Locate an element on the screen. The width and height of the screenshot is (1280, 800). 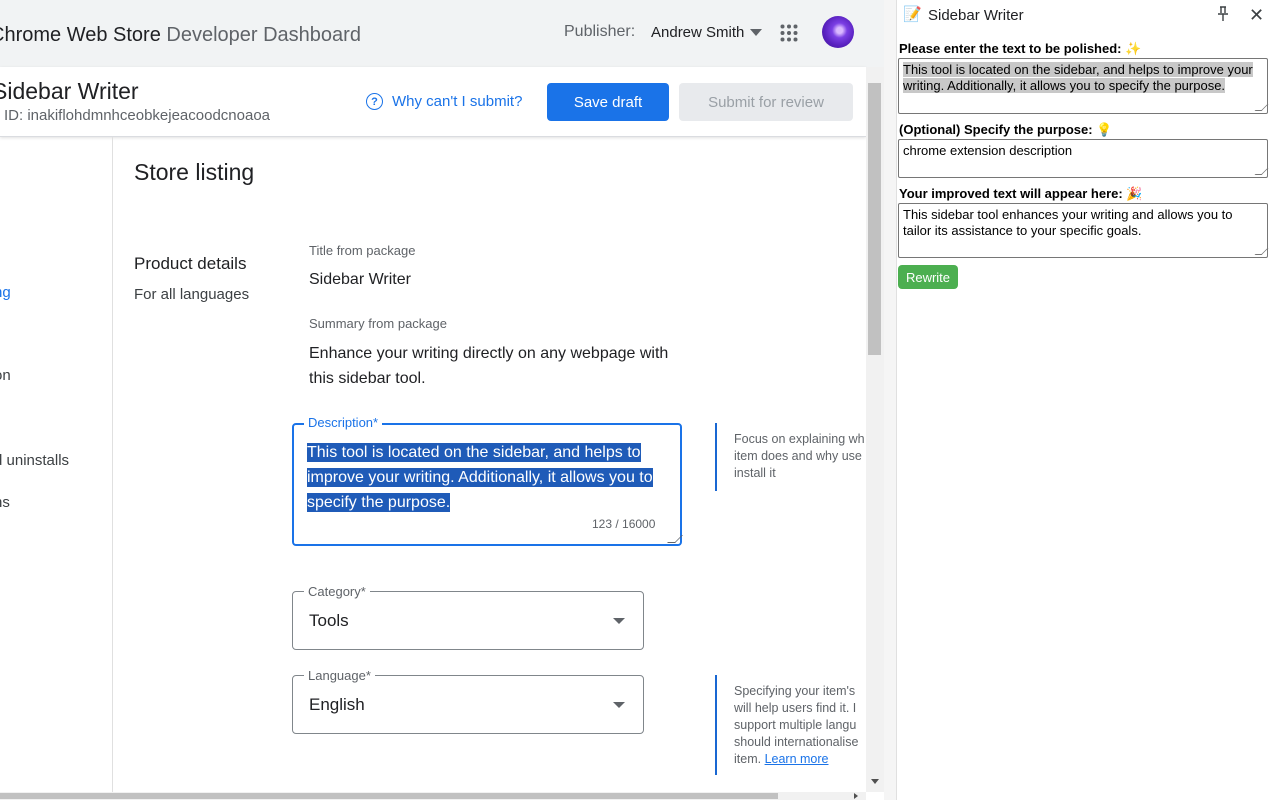
title-value: Sidebar Writer is located at coordinates (360, 279).